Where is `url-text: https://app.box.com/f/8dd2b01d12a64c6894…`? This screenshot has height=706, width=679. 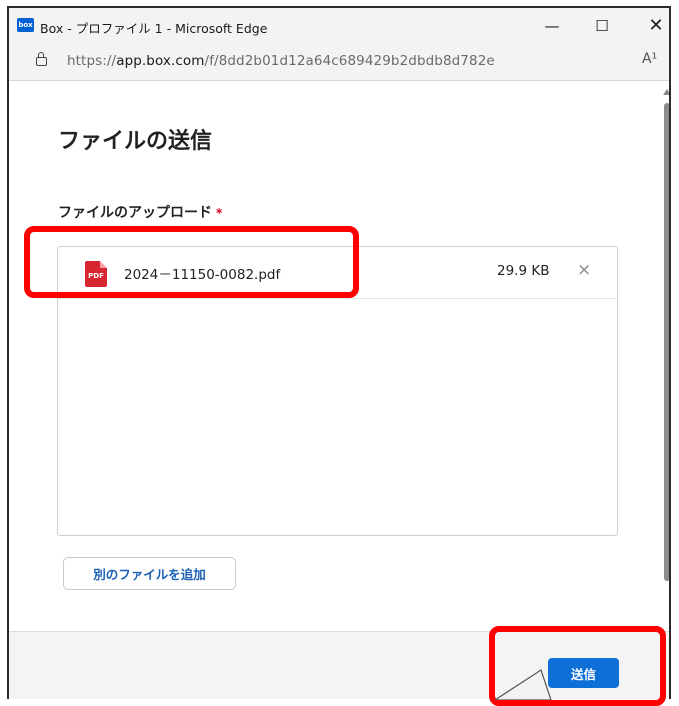
url-text: https://app.box.com/f/8dd2b01d12a64c6894… is located at coordinates (281, 61).